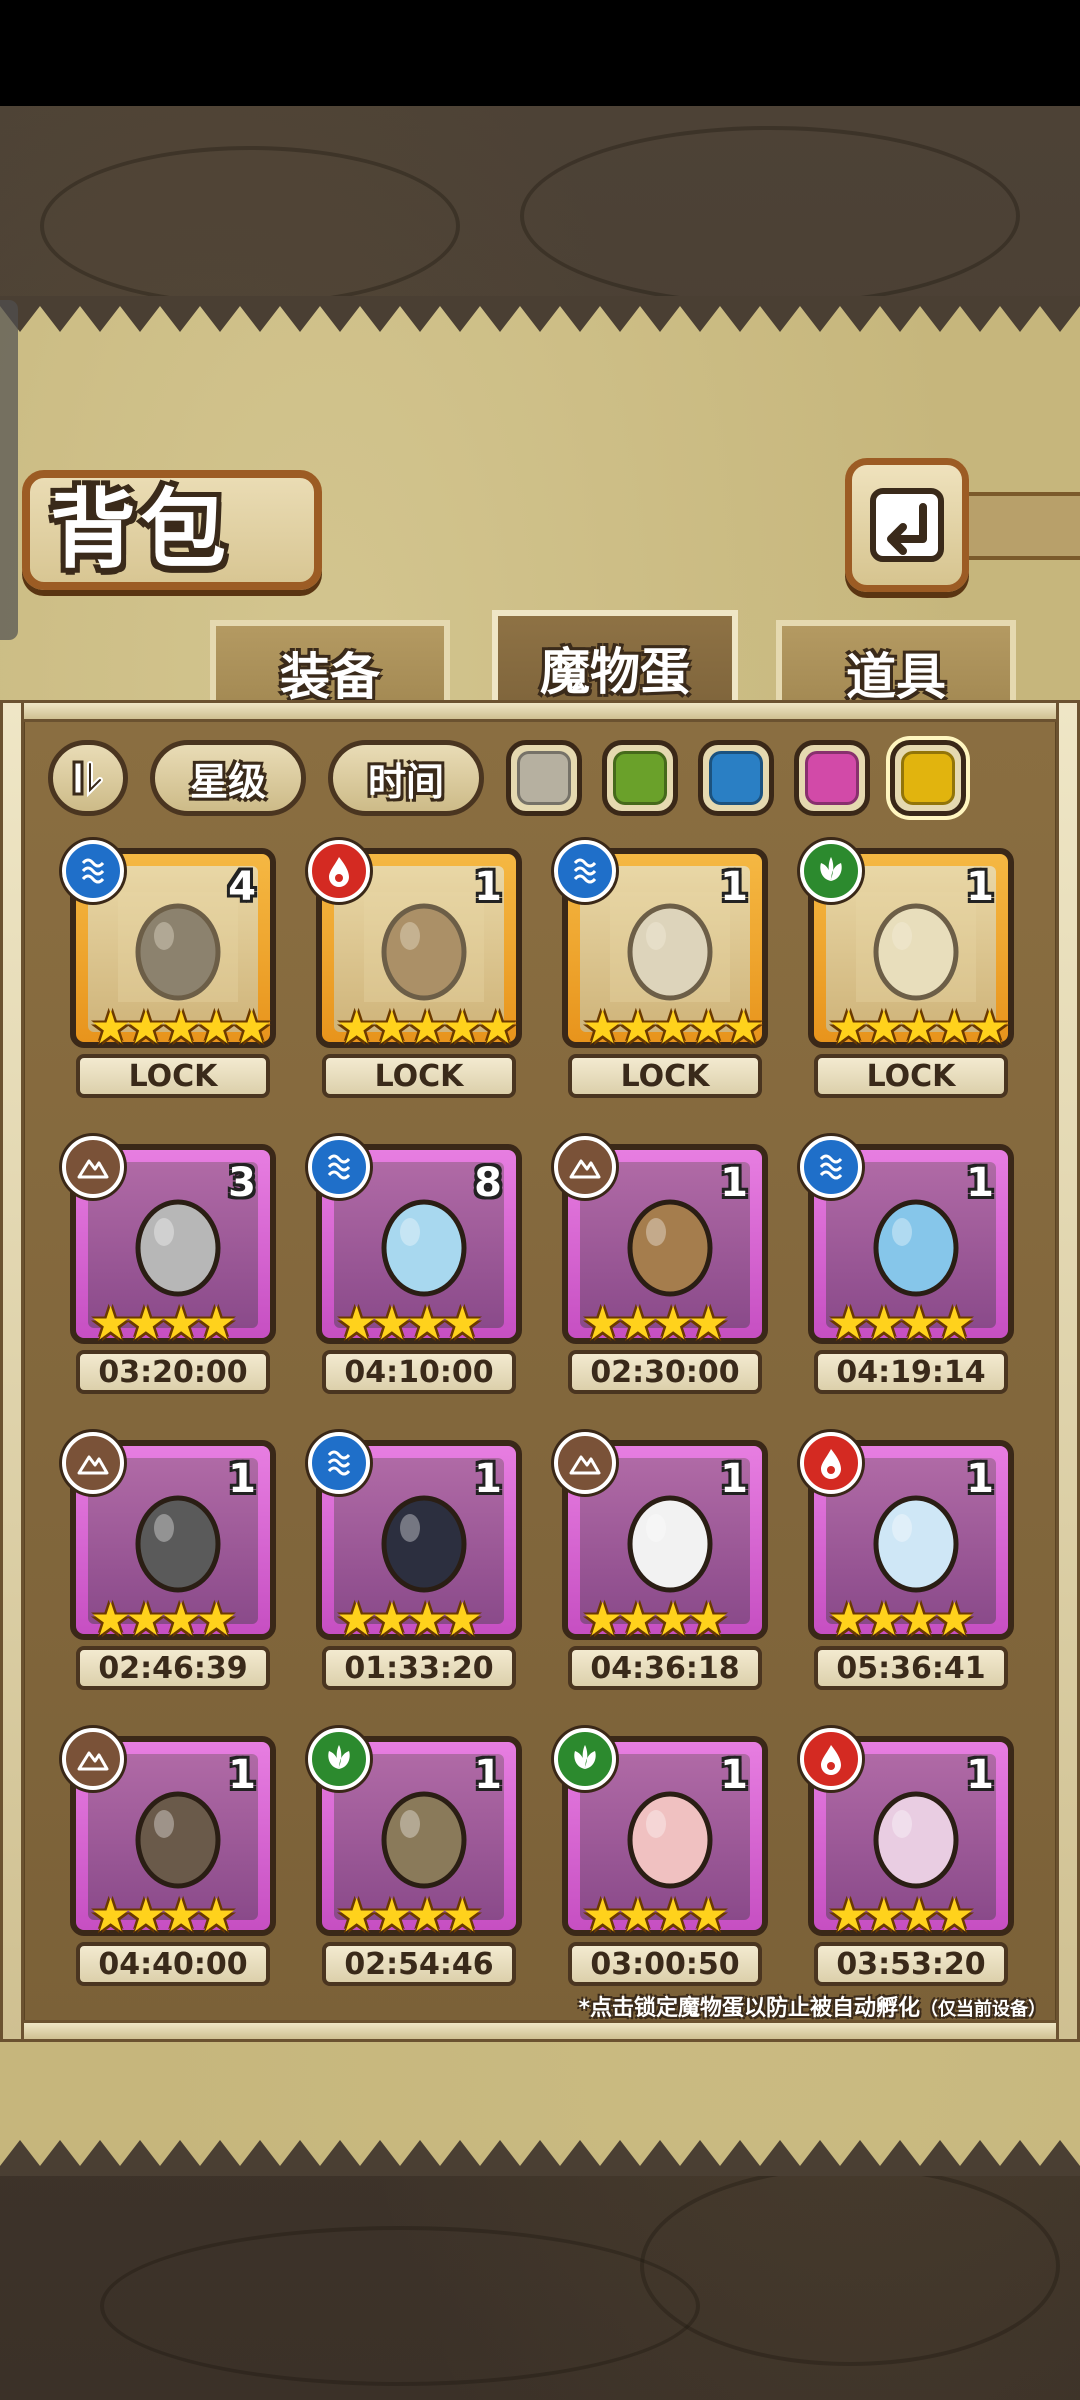  I want to click on hatch-timer: 03:20:00, so click(173, 1372).